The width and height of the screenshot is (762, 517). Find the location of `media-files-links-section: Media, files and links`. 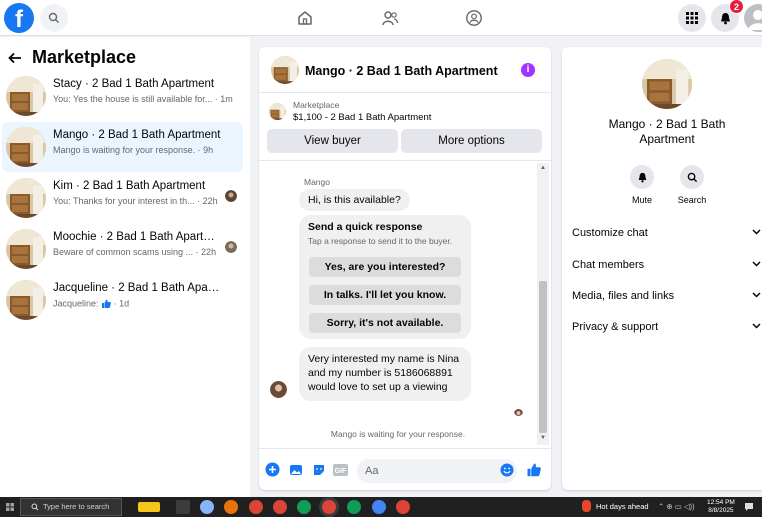

media-files-links-section: Media, files and links is located at coordinates (667, 300).